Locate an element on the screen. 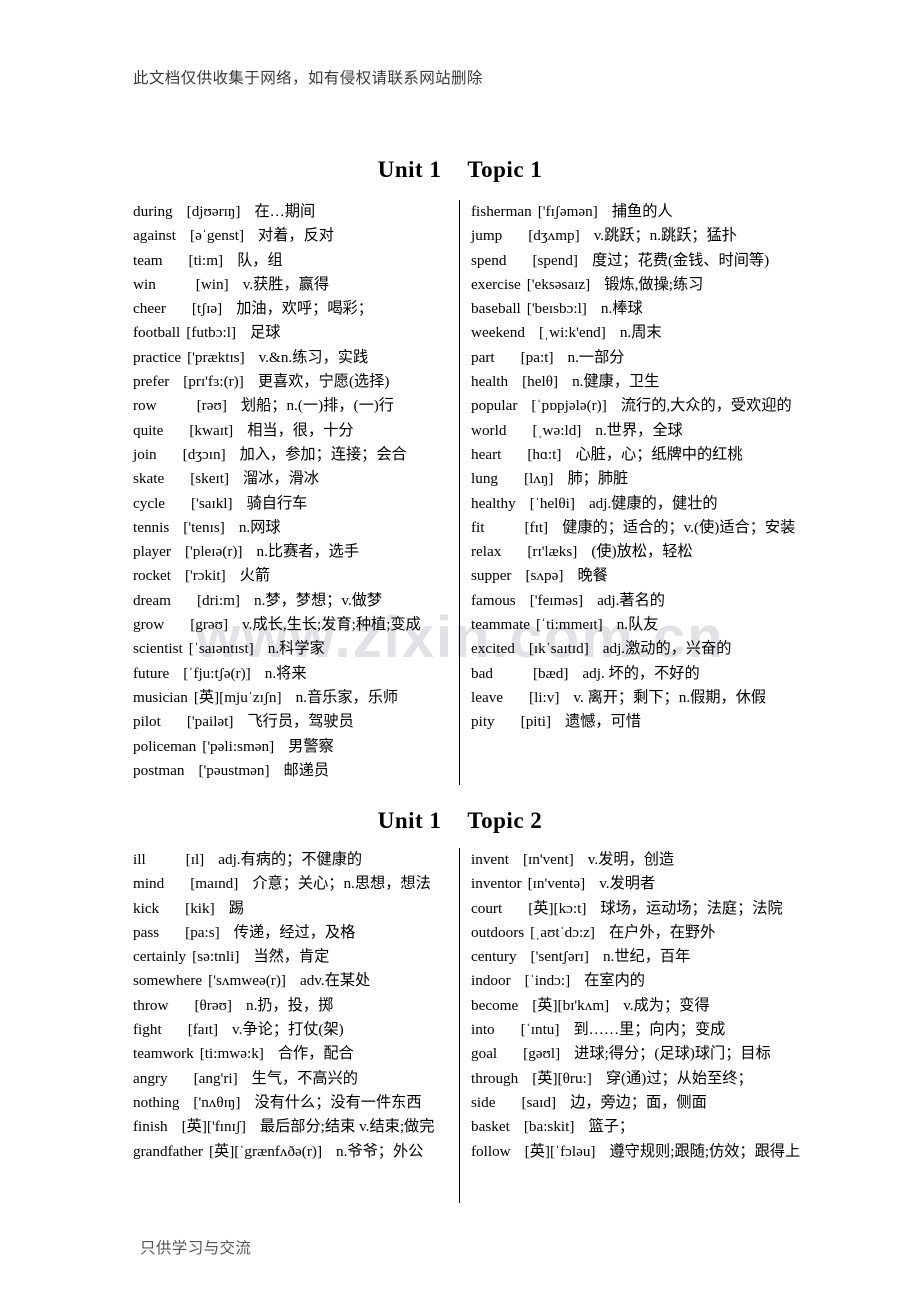 The image size is (920, 1303). vocabulary-definition: 穿(通)过；从始至终； is located at coordinates (679, 1078).